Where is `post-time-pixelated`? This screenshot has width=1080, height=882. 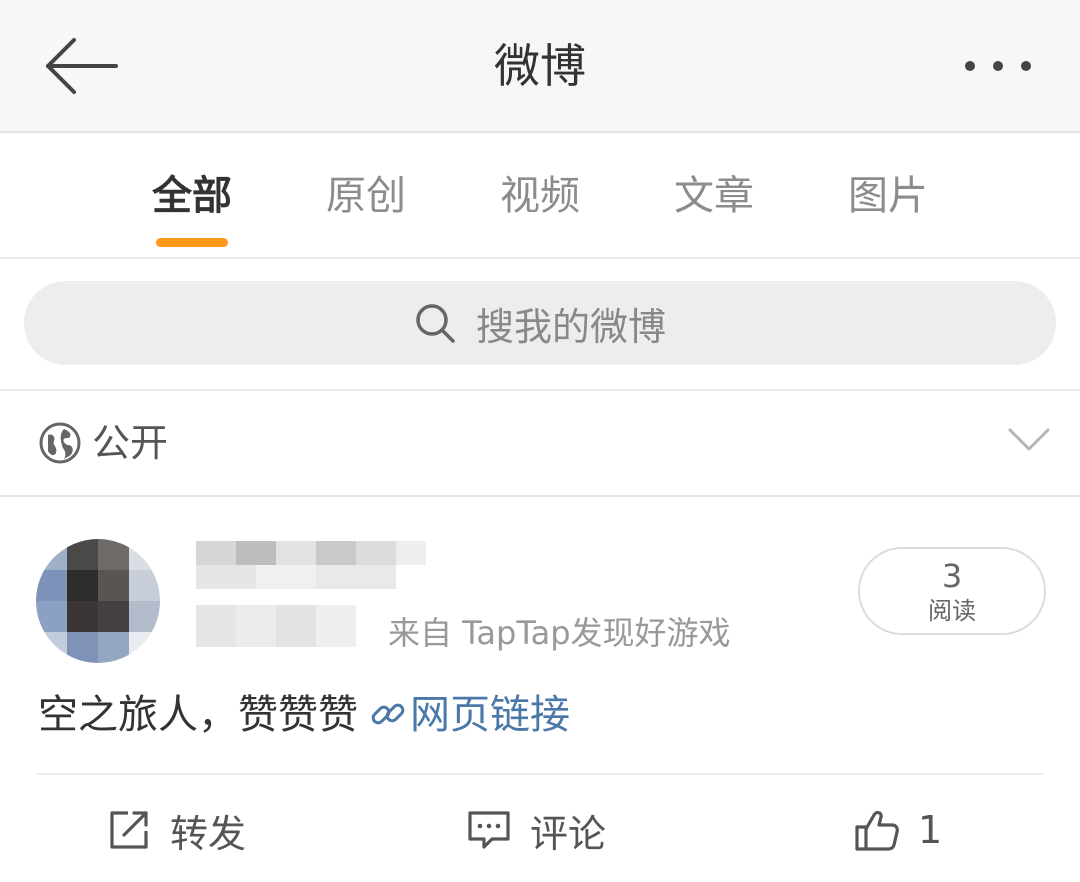 post-time-pixelated is located at coordinates (276, 626).